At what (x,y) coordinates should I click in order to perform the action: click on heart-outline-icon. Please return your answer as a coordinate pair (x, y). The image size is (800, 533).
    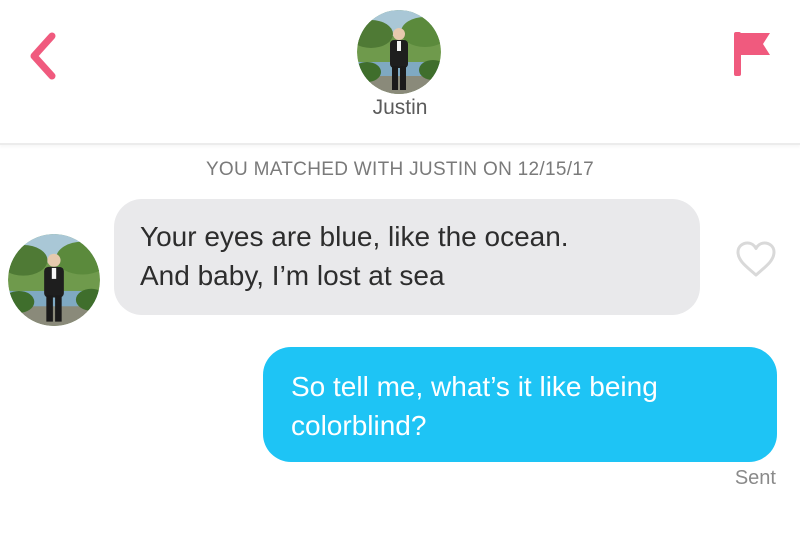
    Looking at the image, I should click on (756, 259).